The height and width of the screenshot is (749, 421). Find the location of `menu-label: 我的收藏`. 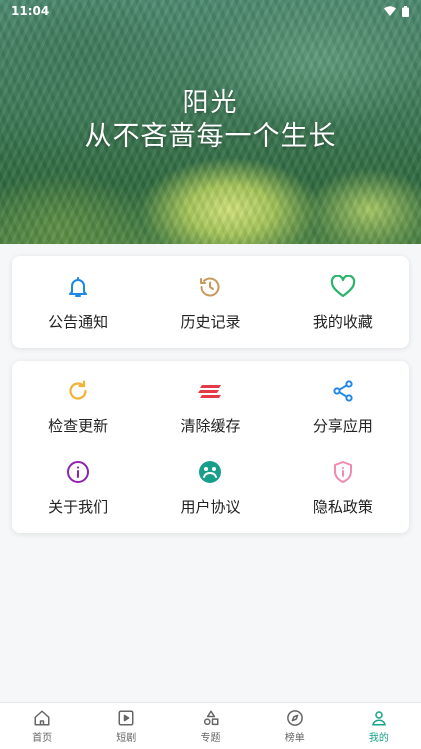

menu-label: 我的收藏 is located at coordinates (342, 322).